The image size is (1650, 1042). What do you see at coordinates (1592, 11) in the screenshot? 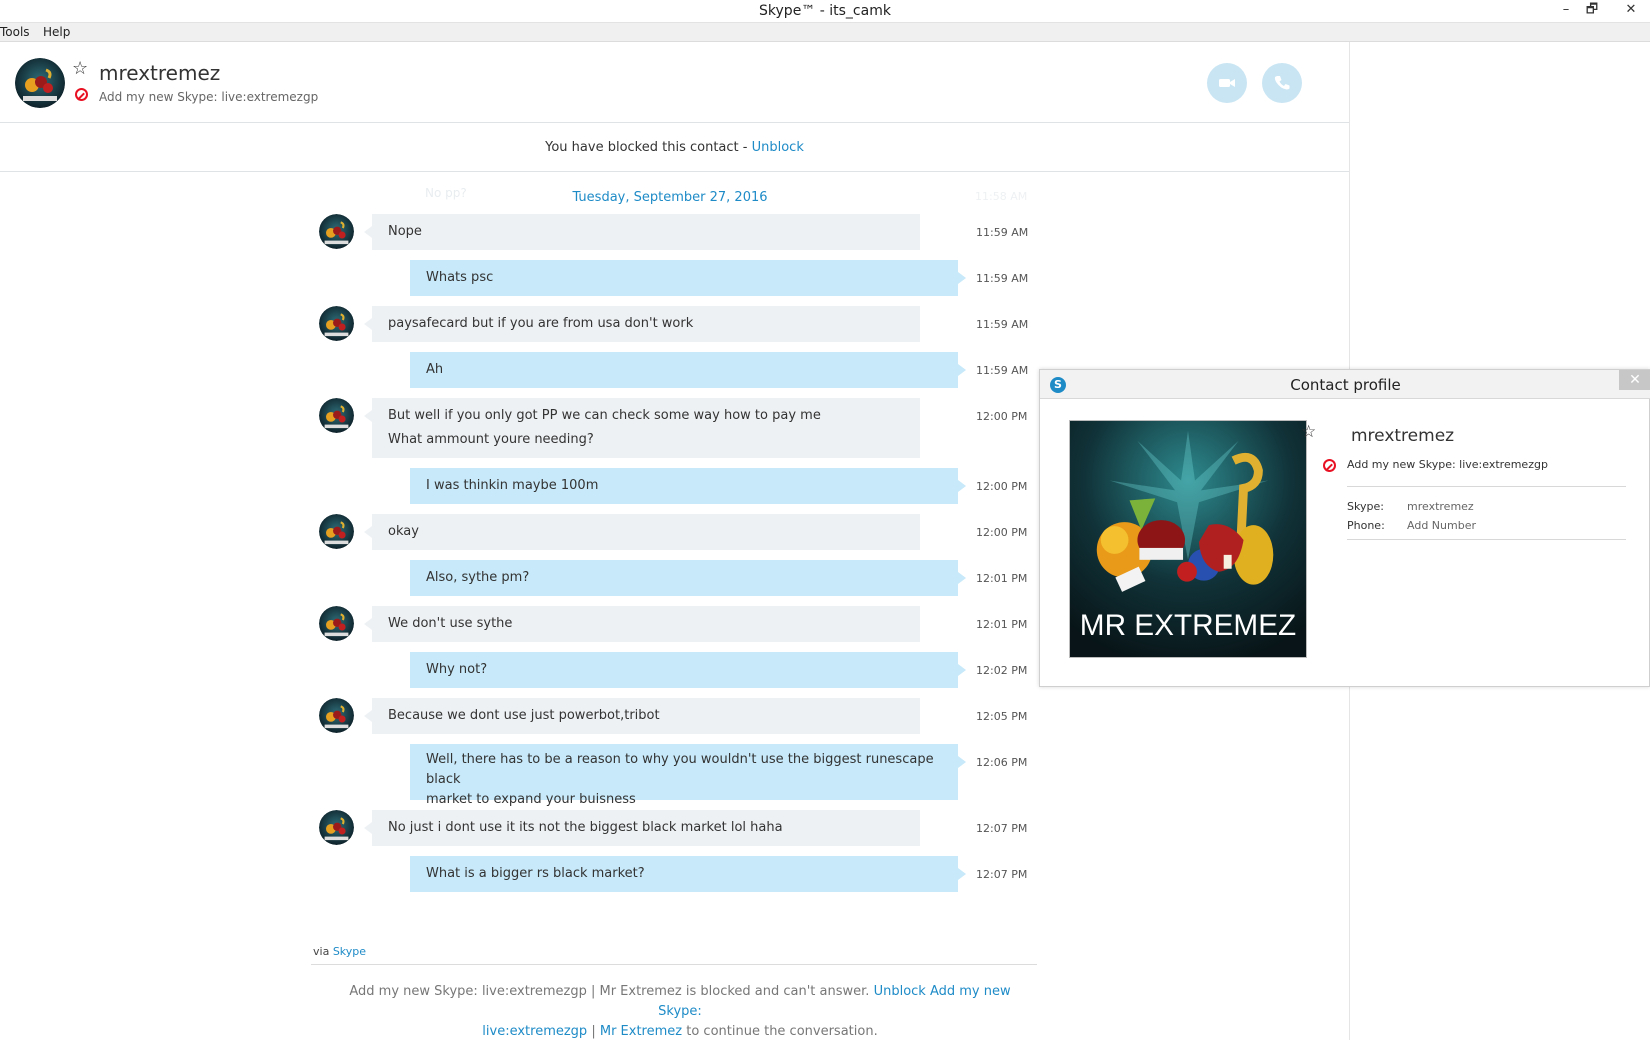
I see `restore-button: 🗗` at bounding box center [1592, 11].